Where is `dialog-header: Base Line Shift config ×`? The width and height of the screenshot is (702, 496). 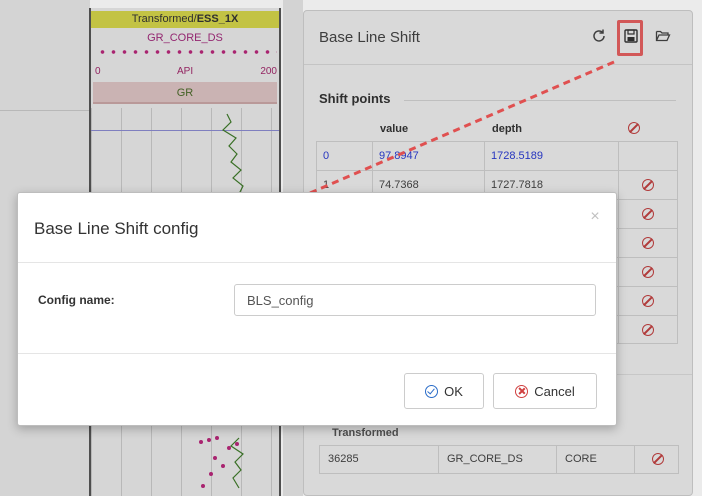
dialog-header: Base Line Shift config × is located at coordinates (317, 228).